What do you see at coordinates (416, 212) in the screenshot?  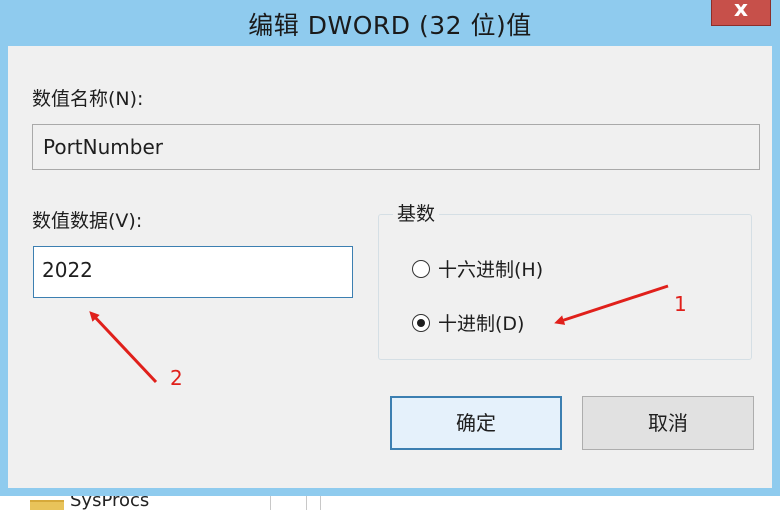 I see `base-group-title: 基数` at bounding box center [416, 212].